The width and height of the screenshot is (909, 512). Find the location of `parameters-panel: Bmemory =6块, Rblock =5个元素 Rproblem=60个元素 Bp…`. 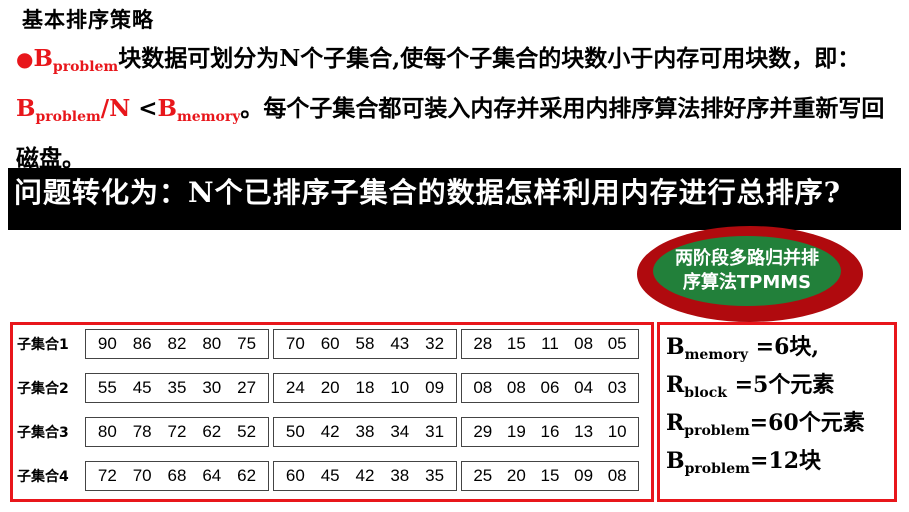

parameters-panel: Bmemory =6块, Rblock =5个元素 Rproblem=60个元素 Bp… is located at coordinates (777, 412).